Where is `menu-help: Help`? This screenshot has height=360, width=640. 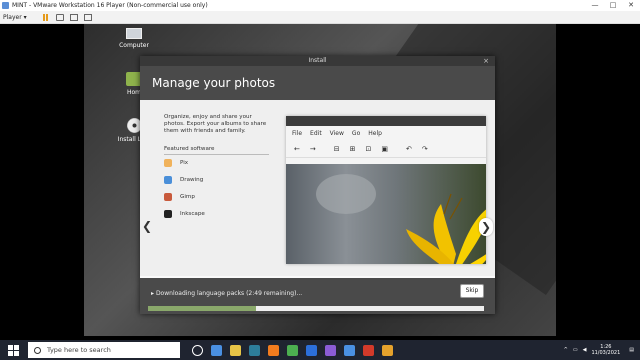 menu-help: Help is located at coordinates (375, 133).